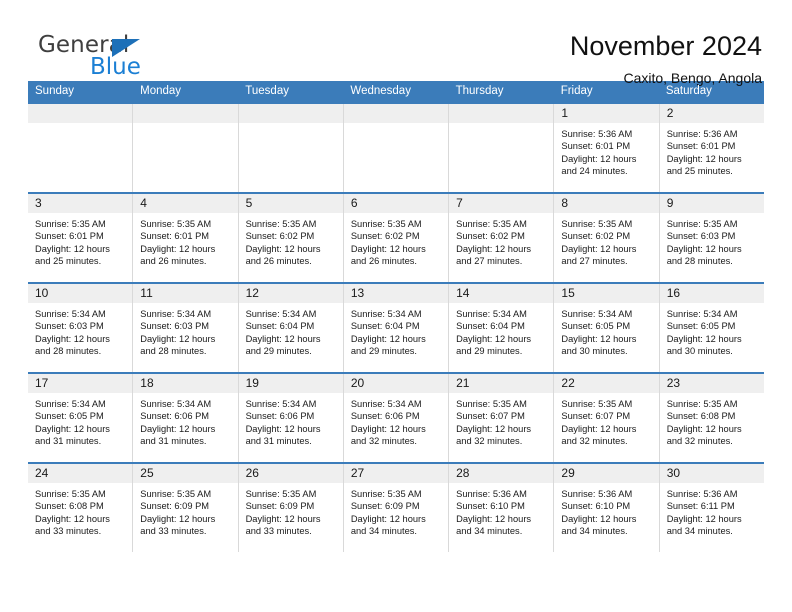 The height and width of the screenshot is (612, 792). I want to click on sunset-text: Sunset: 6:06 PM, so click(175, 416).